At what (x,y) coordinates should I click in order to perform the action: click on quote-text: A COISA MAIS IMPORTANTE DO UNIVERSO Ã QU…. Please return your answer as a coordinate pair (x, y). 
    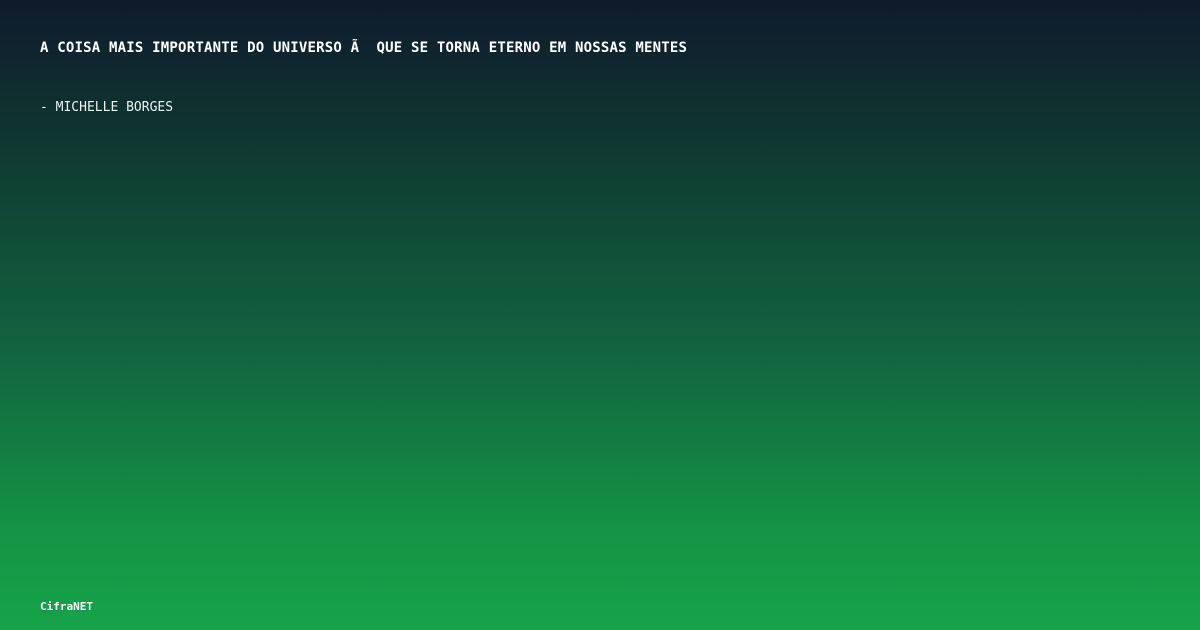
    Looking at the image, I should click on (364, 48).